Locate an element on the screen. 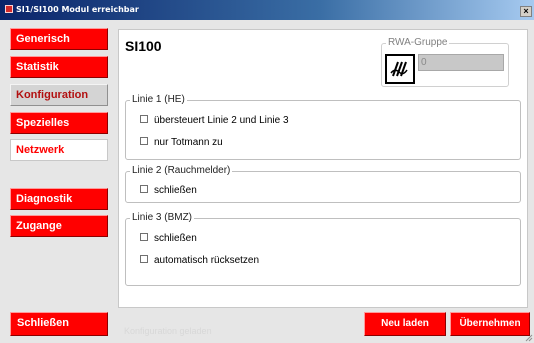  sidebar-item-generisch: Generisch is located at coordinates (59, 39).